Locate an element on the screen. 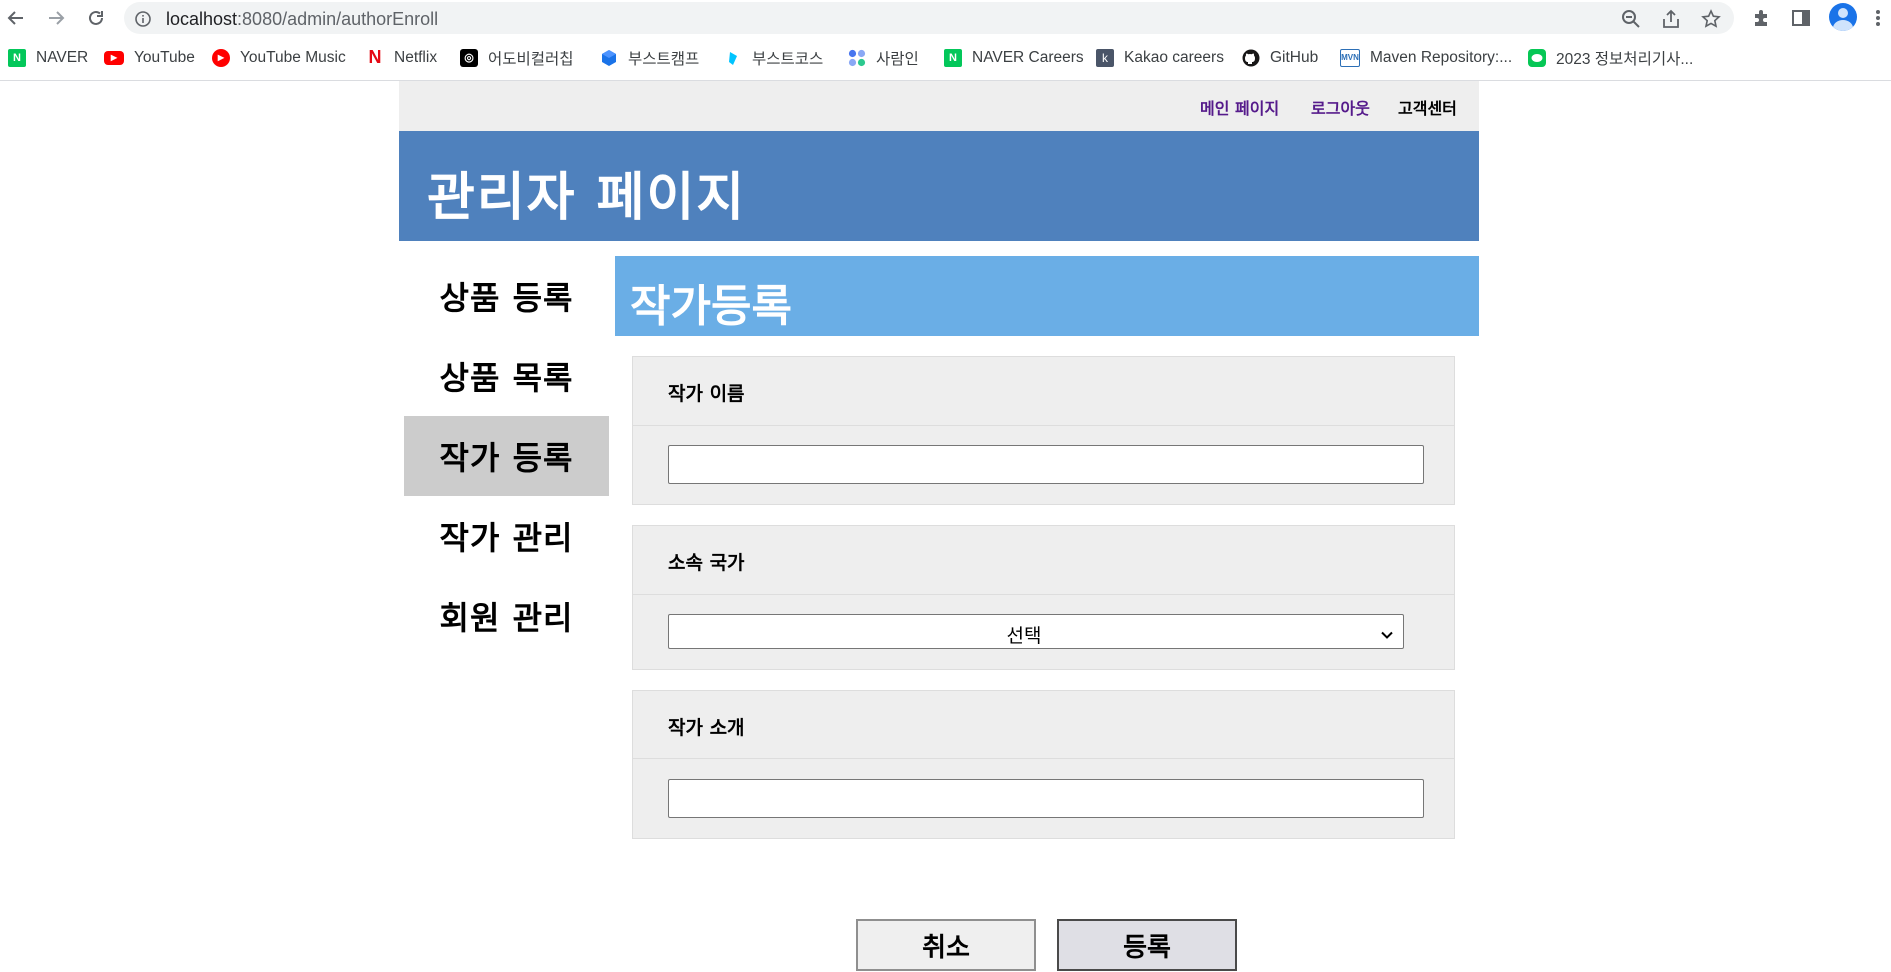 The width and height of the screenshot is (1891, 972). bookmark-naver-careers: N NAVER Careers is located at coordinates (1014, 57).